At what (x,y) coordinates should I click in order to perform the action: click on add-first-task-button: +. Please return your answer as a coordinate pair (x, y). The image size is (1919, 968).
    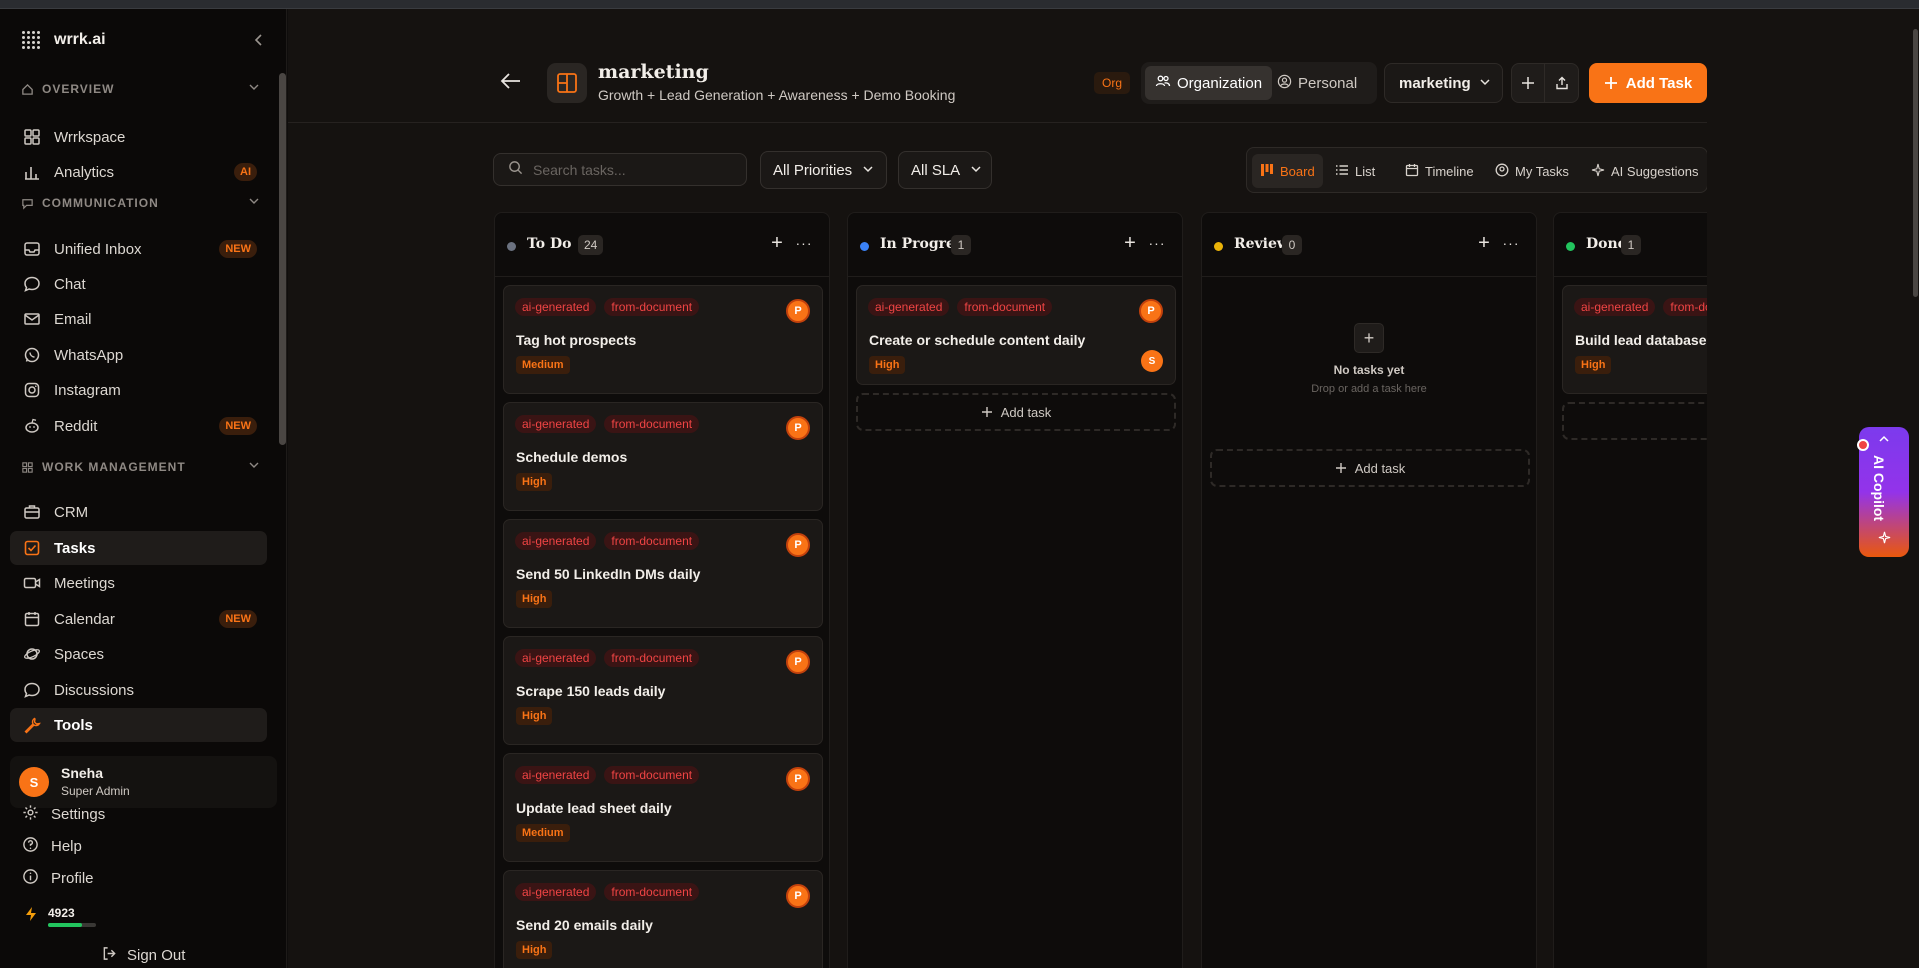
    Looking at the image, I should click on (1369, 338).